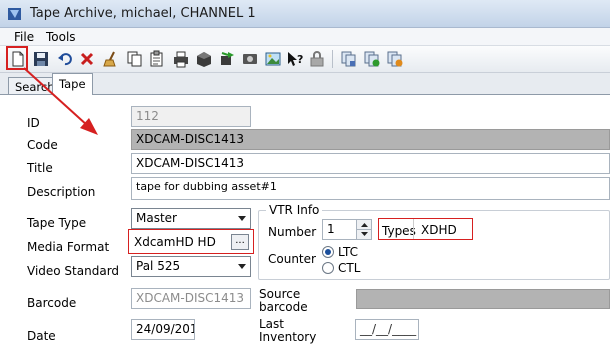  I want to click on media-format-value: XdcamHD HD, so click(175, 242).